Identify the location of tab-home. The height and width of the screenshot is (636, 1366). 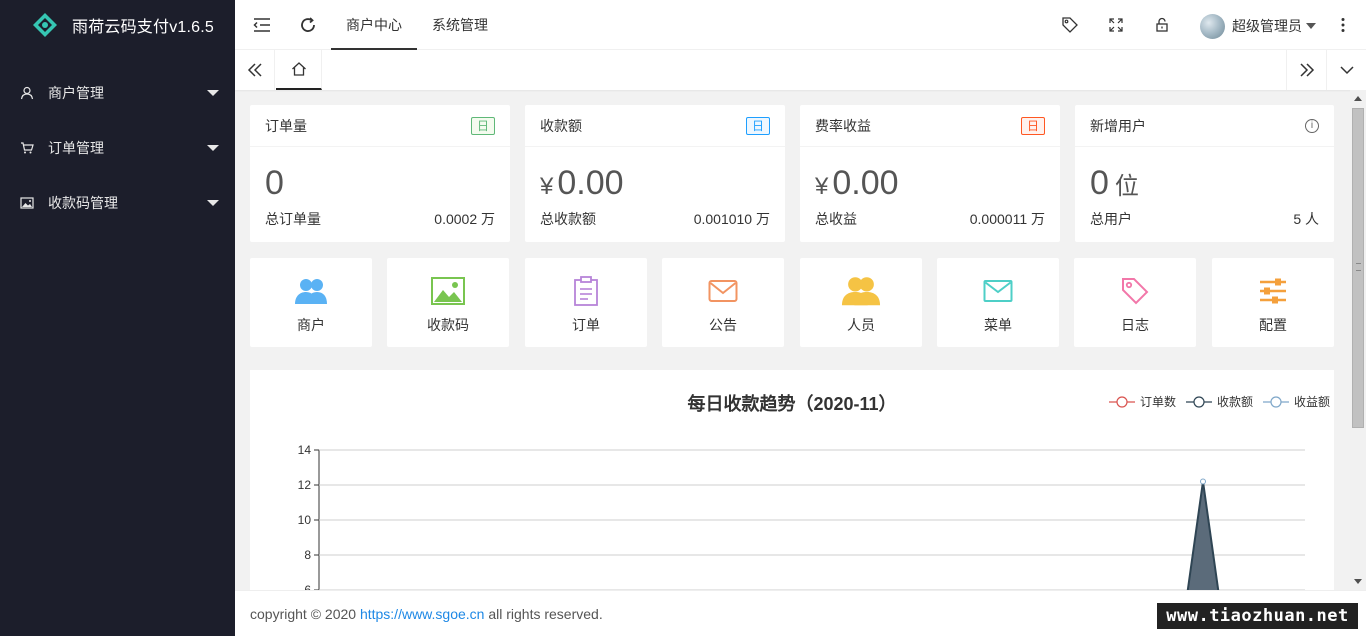
(299, 70).